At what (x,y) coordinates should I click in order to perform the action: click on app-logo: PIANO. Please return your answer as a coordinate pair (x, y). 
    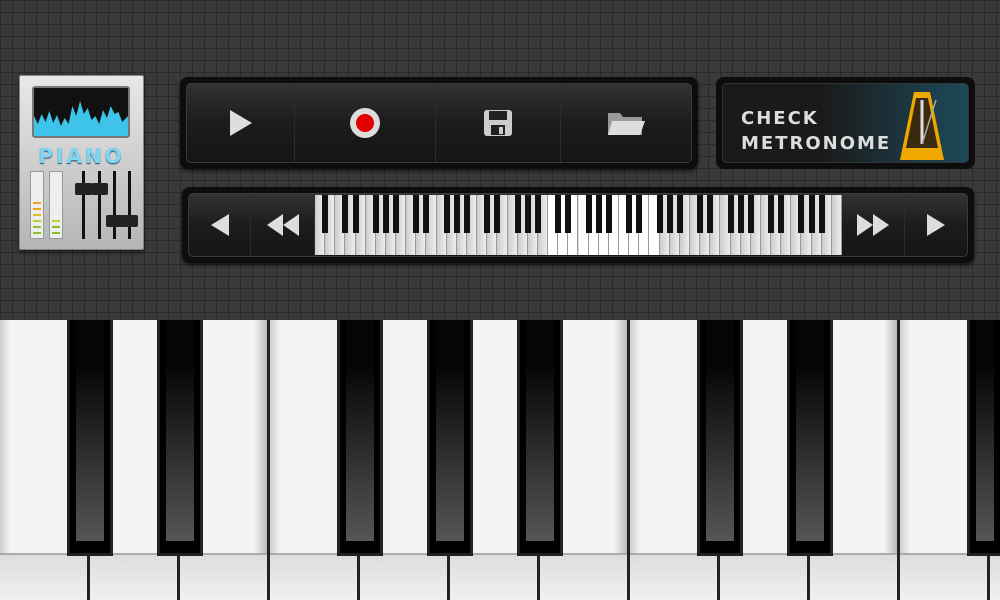
    Looking at the image, I should click on (81, 162).